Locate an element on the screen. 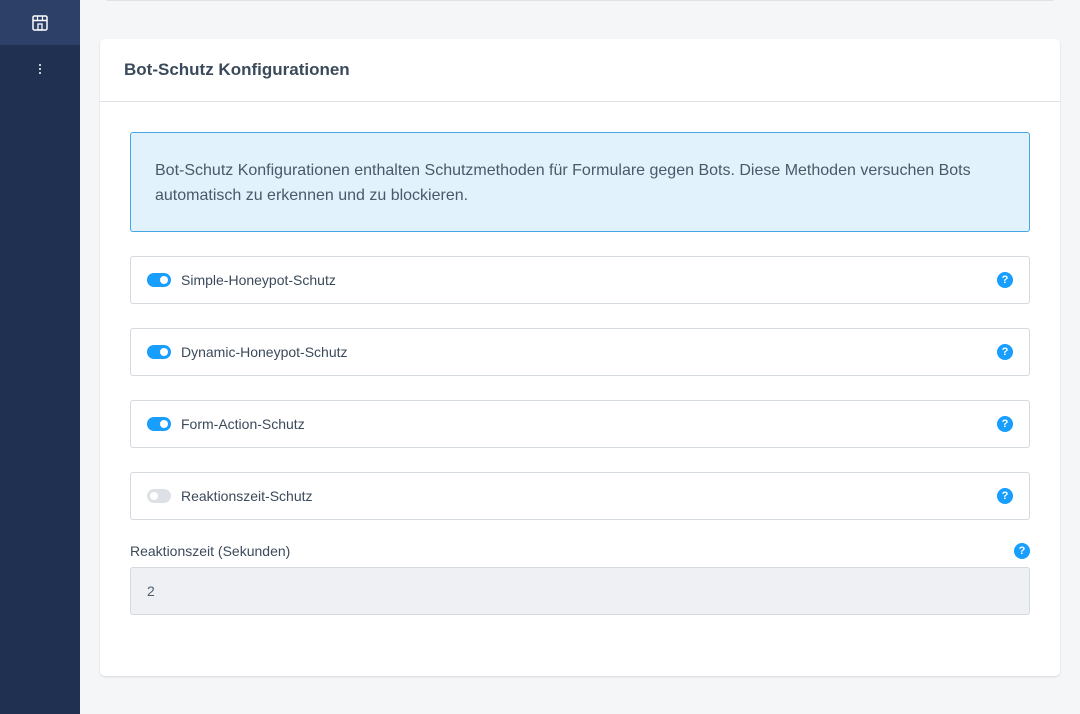 This screenshot has height=714, width=1080. option-dynamic-honeypot: Dynamic-Honeypot-Schutz ? is located at coordinates (580, 352).